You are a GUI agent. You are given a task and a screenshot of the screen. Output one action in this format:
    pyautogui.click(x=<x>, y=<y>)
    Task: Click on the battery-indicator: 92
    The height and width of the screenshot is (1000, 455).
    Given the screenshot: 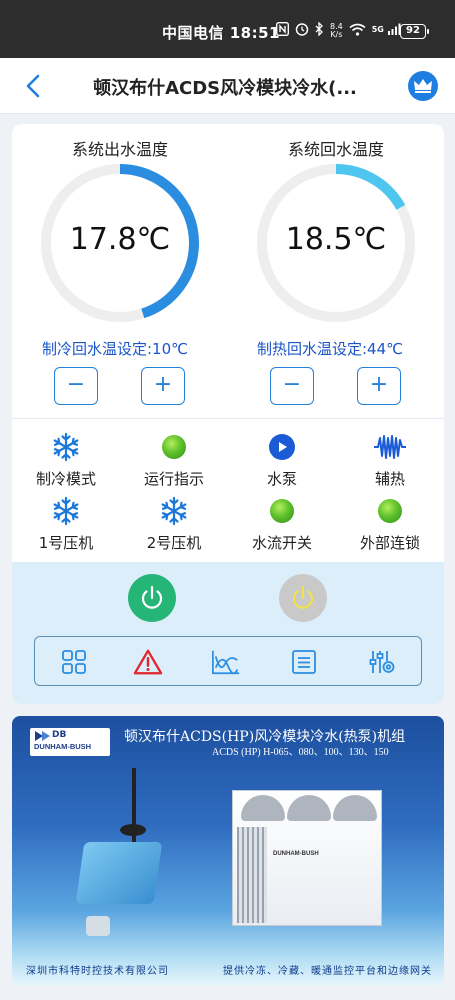 What is the action you would take?
    pyautogui.click(x=414, y=31)
    